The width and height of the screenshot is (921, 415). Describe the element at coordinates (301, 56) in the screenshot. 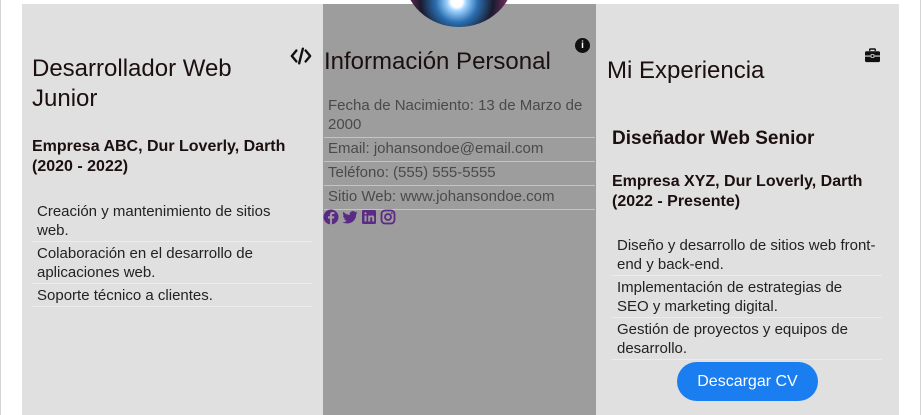

I see `code-icon` at that location.